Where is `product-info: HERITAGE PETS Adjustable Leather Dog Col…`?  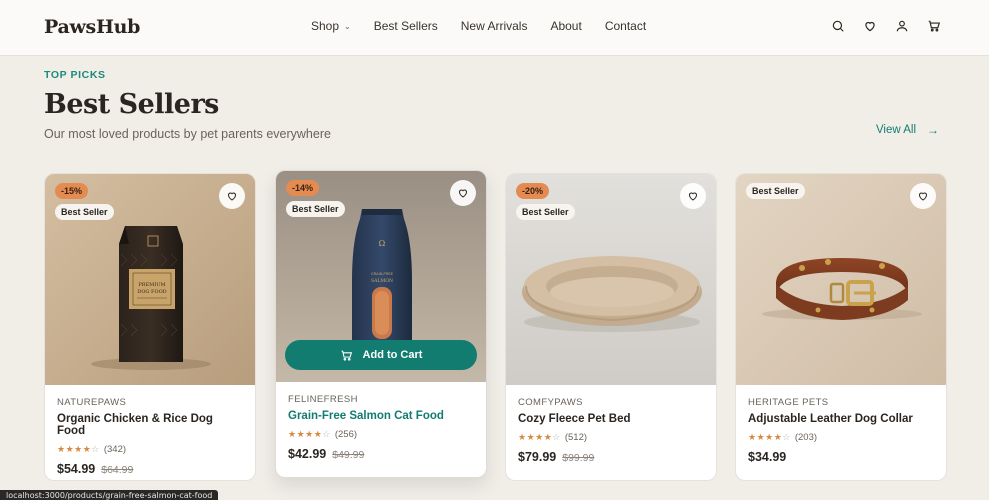 product-info: HERITAGE PETS Adjustable Leather Dog Col… is located at coordinates (841, 432).